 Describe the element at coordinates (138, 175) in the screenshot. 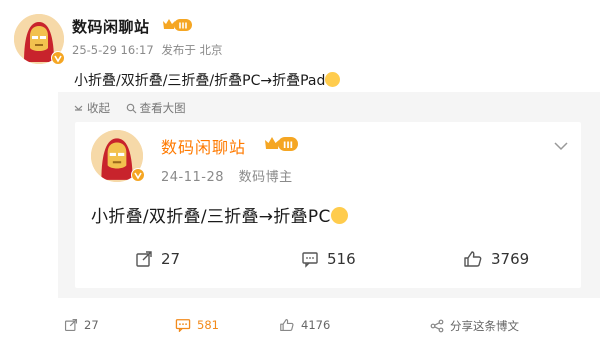

I see `quoted-verified-badge-icon` at that location.